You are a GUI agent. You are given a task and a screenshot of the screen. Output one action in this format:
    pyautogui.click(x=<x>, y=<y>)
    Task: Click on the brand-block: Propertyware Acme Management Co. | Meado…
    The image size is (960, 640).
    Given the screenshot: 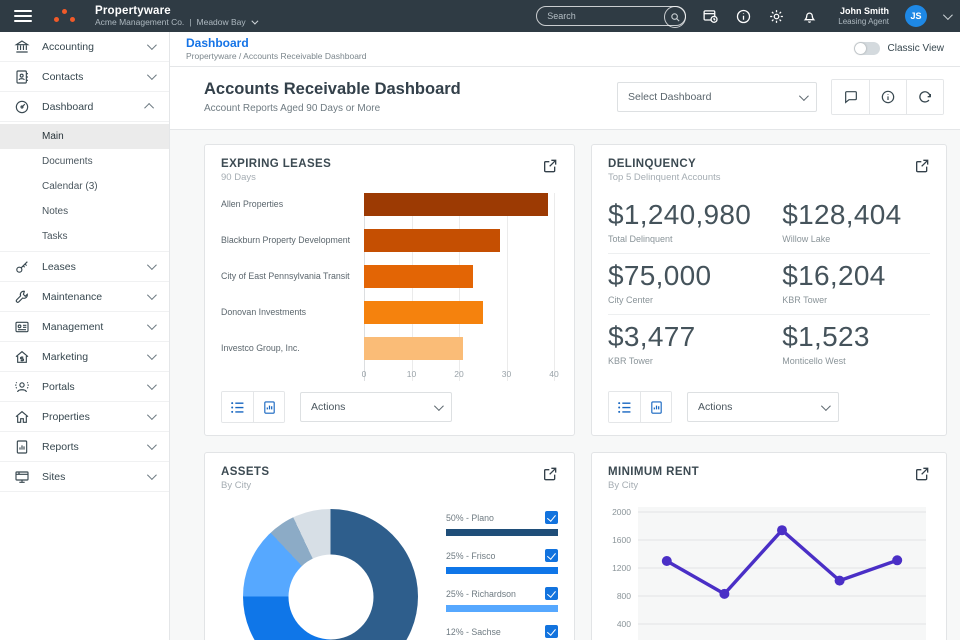 What is the action you would take?
    pyautogui.click(x=177, y=16)
    